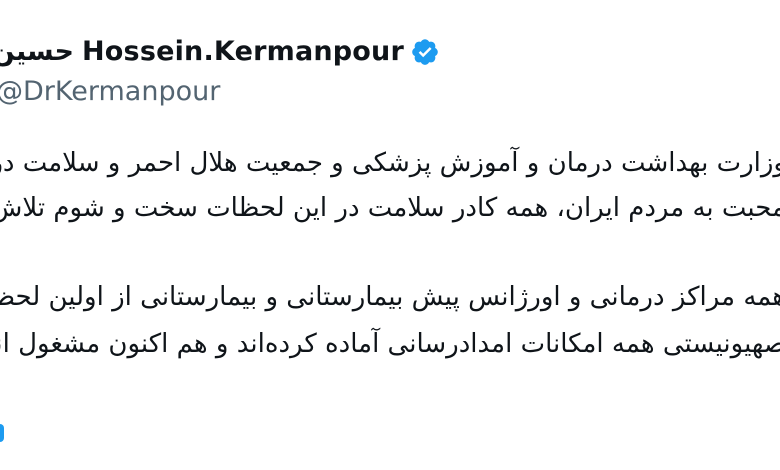 This screenshot has height=470, width=780. I want to click on tweet-author-row: حسین کرمانپور Hossein.Kermanpour, so click(220, 51).